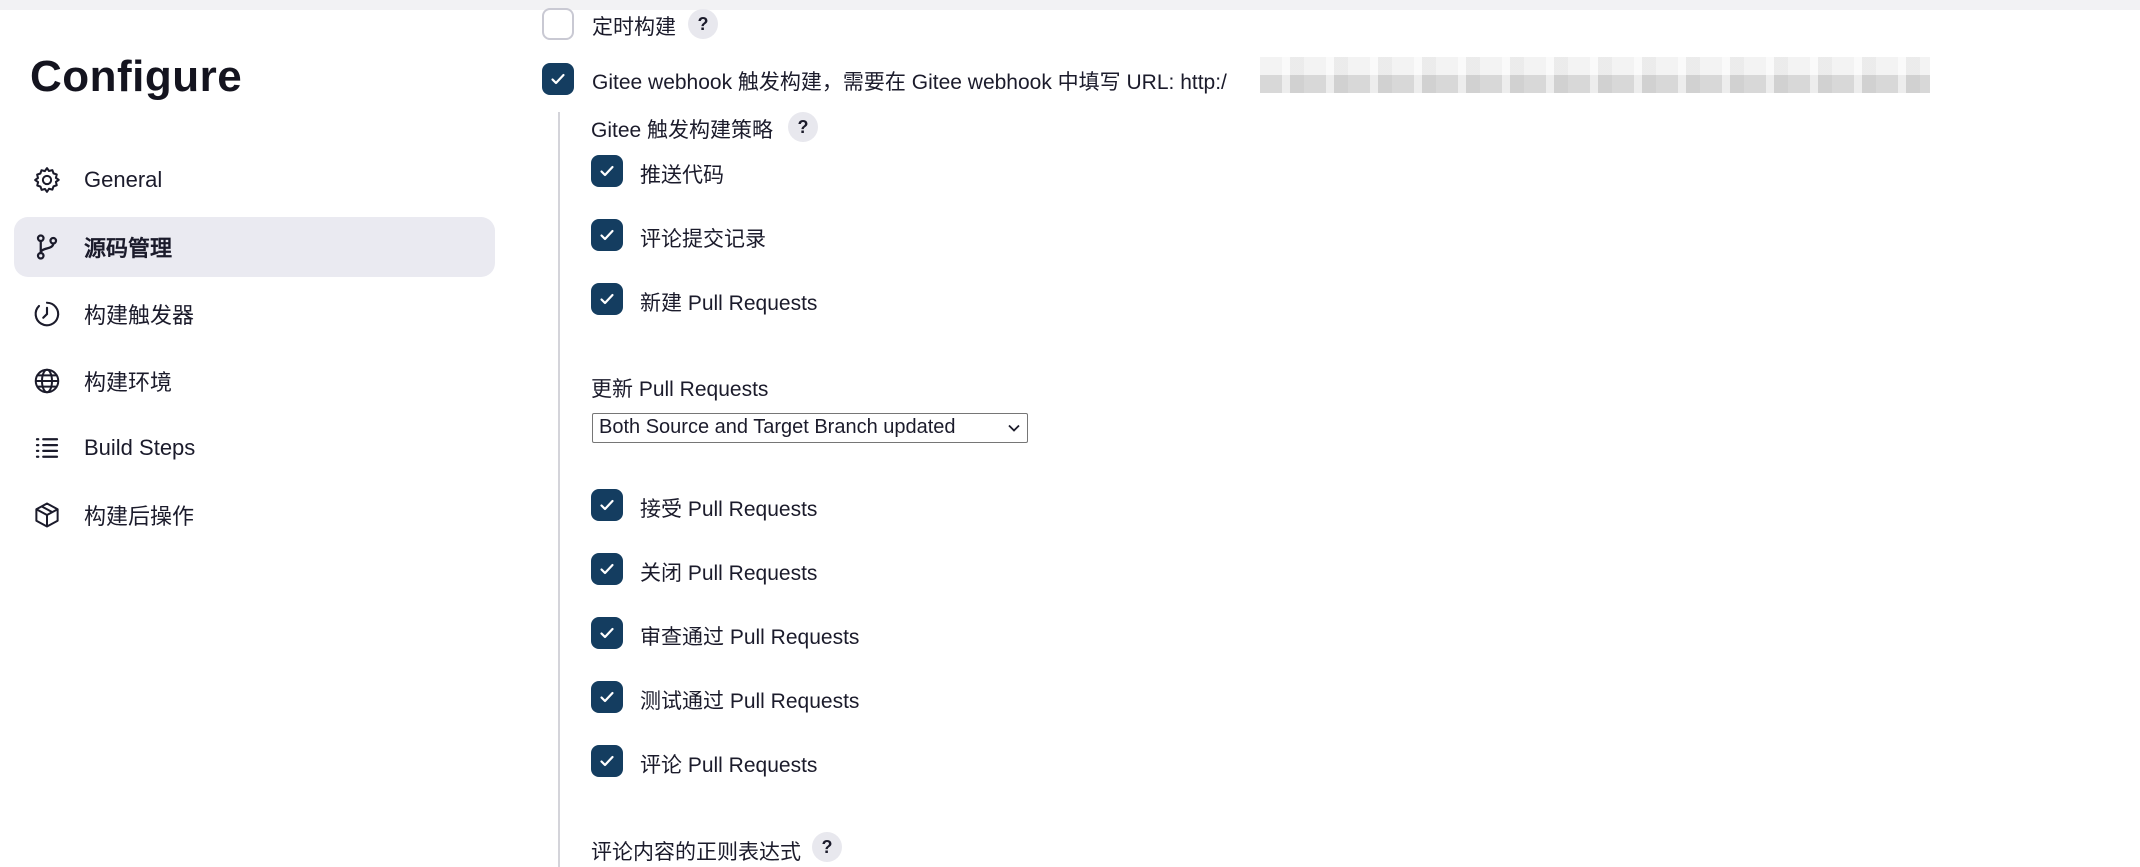  I want to click on close-pr-checkbox, so click(607, 569).